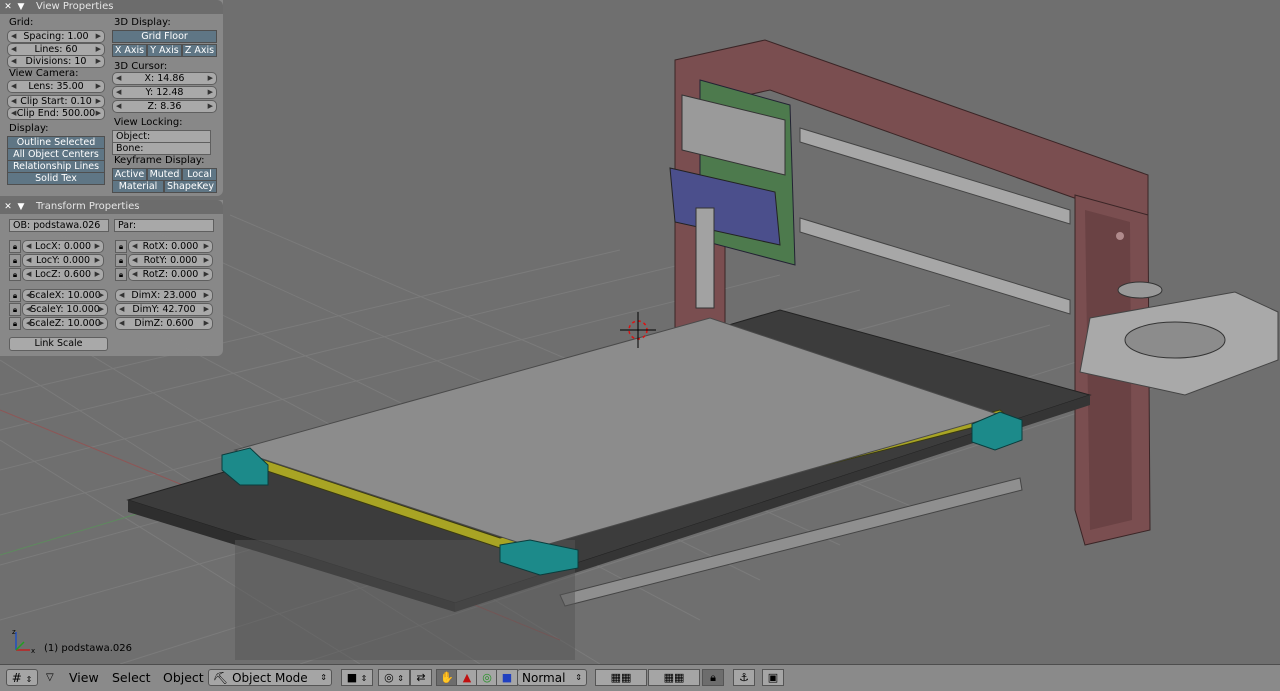 This screenshot has width=1280, height=691. Describe the element at coordinates (88, 648) in the screenshot. I see `active-object-status: (1) podstawa.026` at that location.